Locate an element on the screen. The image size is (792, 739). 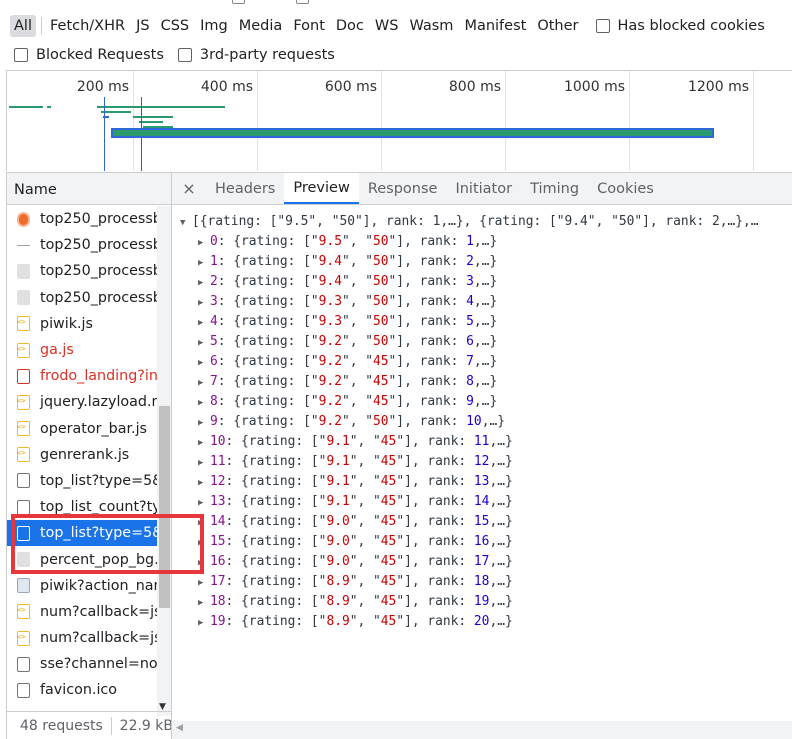
tab-headers: Headers is located at coordinates (245, 188).